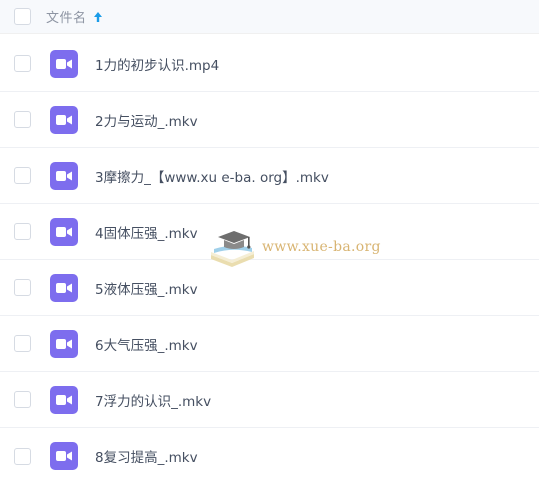 Image resolution: width=539 pixels, height=481 pixels. I want to click on file-name: 7浮力的认识_.mkv, so click(153, 400).